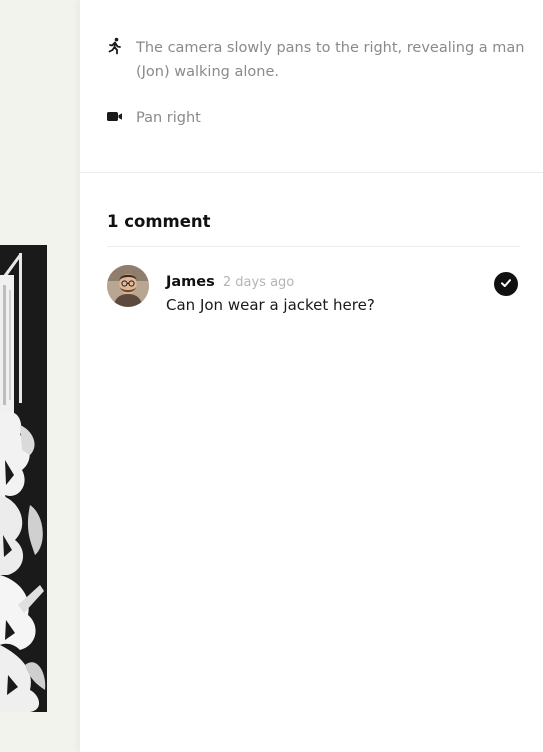 The height and width of the screenshot is (752, 543). Describe the element at coordinates (318, 118) in the screenshot. I see `camera-movement-row: Pan right` at that location.